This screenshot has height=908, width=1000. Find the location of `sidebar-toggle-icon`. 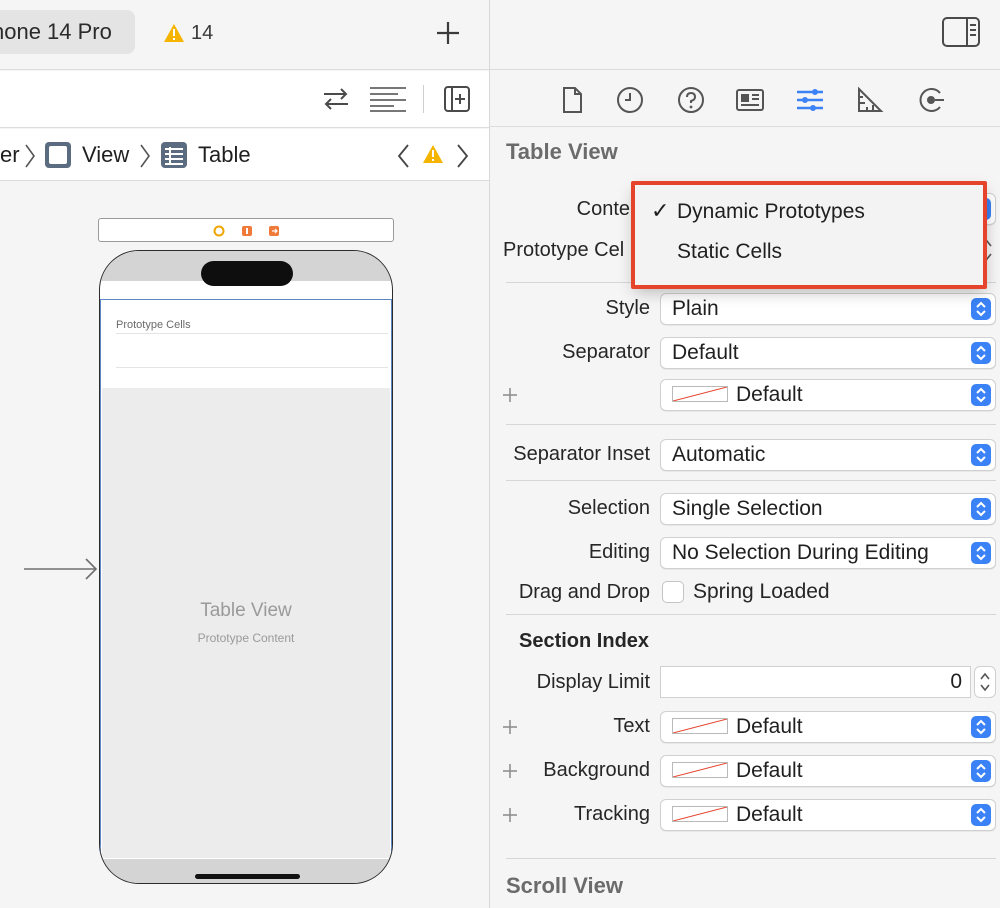

sidebar-toggle-icon is located at coordinates (961, 32).